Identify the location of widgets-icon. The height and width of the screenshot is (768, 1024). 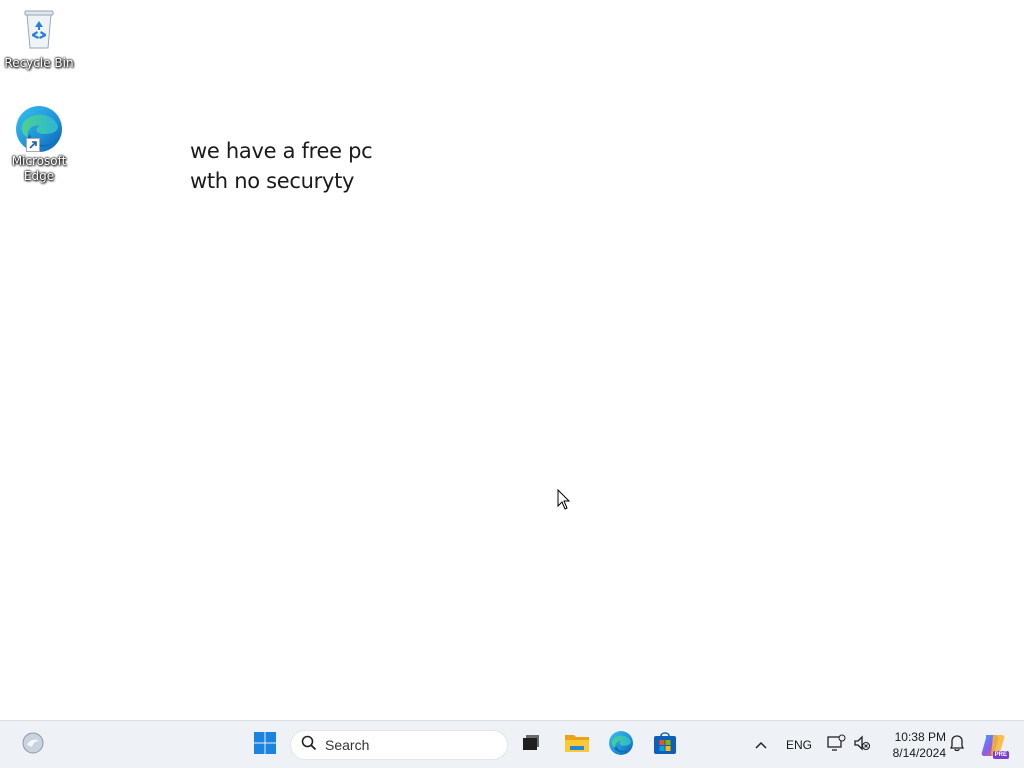
(33, 745).